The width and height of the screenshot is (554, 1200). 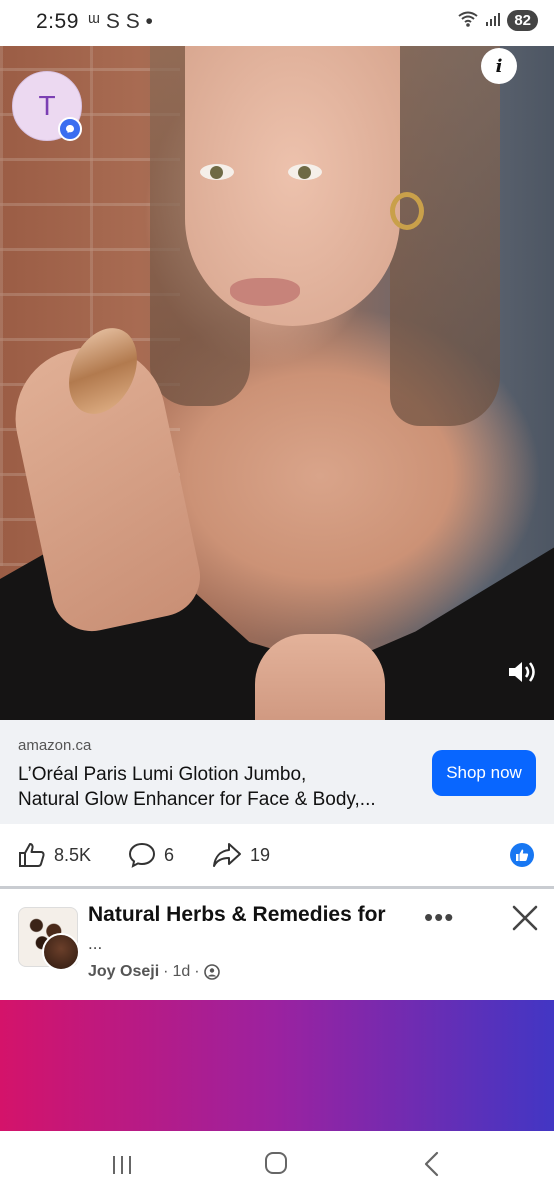 I want to click on share-count: 19, so click(x=260, y=854).